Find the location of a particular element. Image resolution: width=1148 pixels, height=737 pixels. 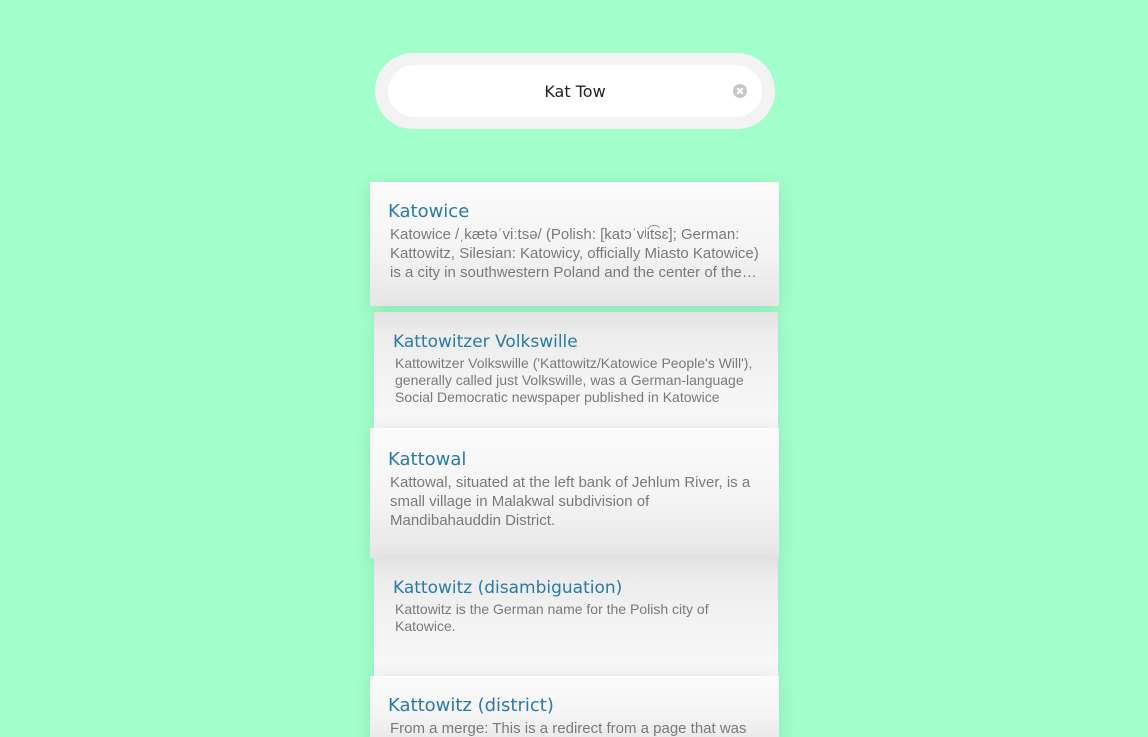

result-title: Kattowal is located at coordinates (576, 460).